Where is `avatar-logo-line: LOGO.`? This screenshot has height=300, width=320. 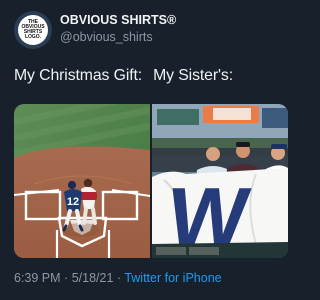
avatar-logo-line: LOGO. is located at coordinates (33, 37).